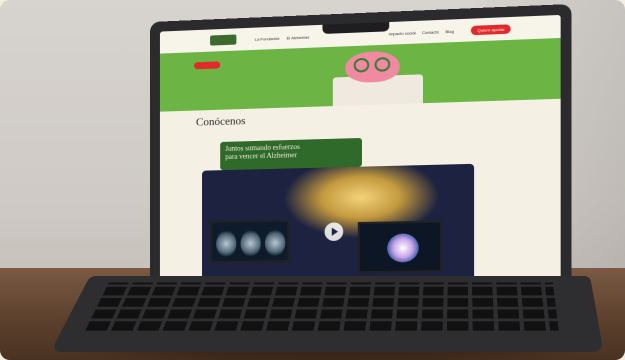 The image size is (625, 360). What do you see at coordinates (267, 38) in the screenshot?
I see `nav-link-fundacion: La Fundación` at bounding box center [267, 38].